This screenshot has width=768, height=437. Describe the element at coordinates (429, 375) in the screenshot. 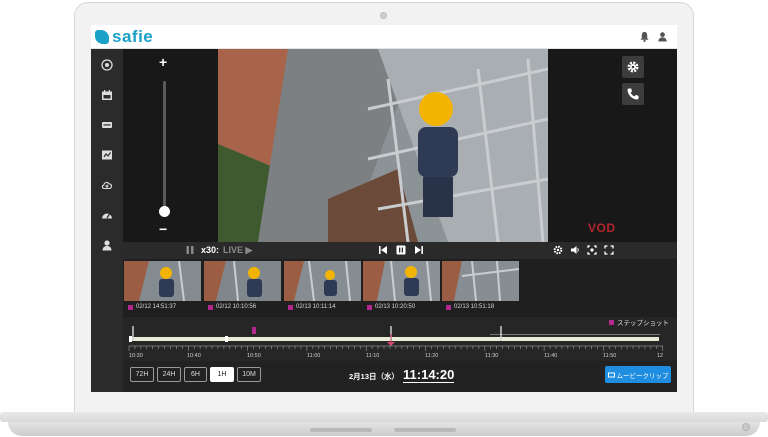

I see `current-time: 11:14:20` at that location.